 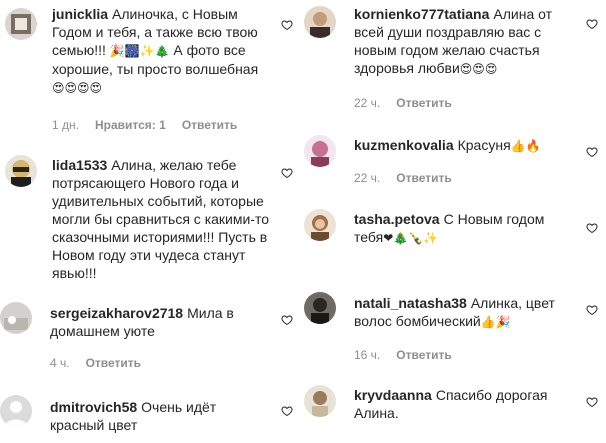 What do you see at coordinates (60, 363) in the screenshot?
I see `comment-time: 4 ч.` at bounding box center [60, 363].